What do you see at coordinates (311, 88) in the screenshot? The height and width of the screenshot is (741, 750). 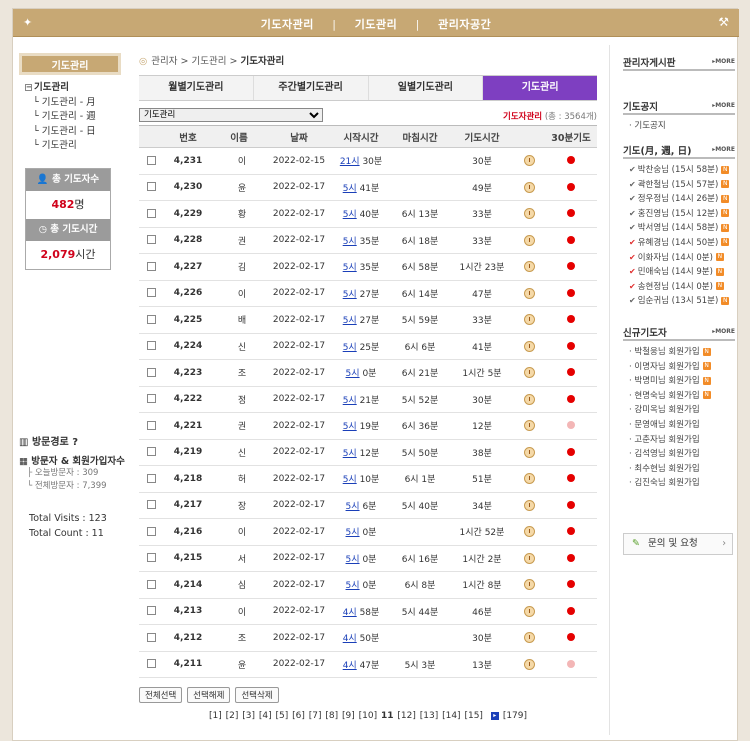 I see `tab-weekly: 주간별기도관리` at bounding box center [311, 88].